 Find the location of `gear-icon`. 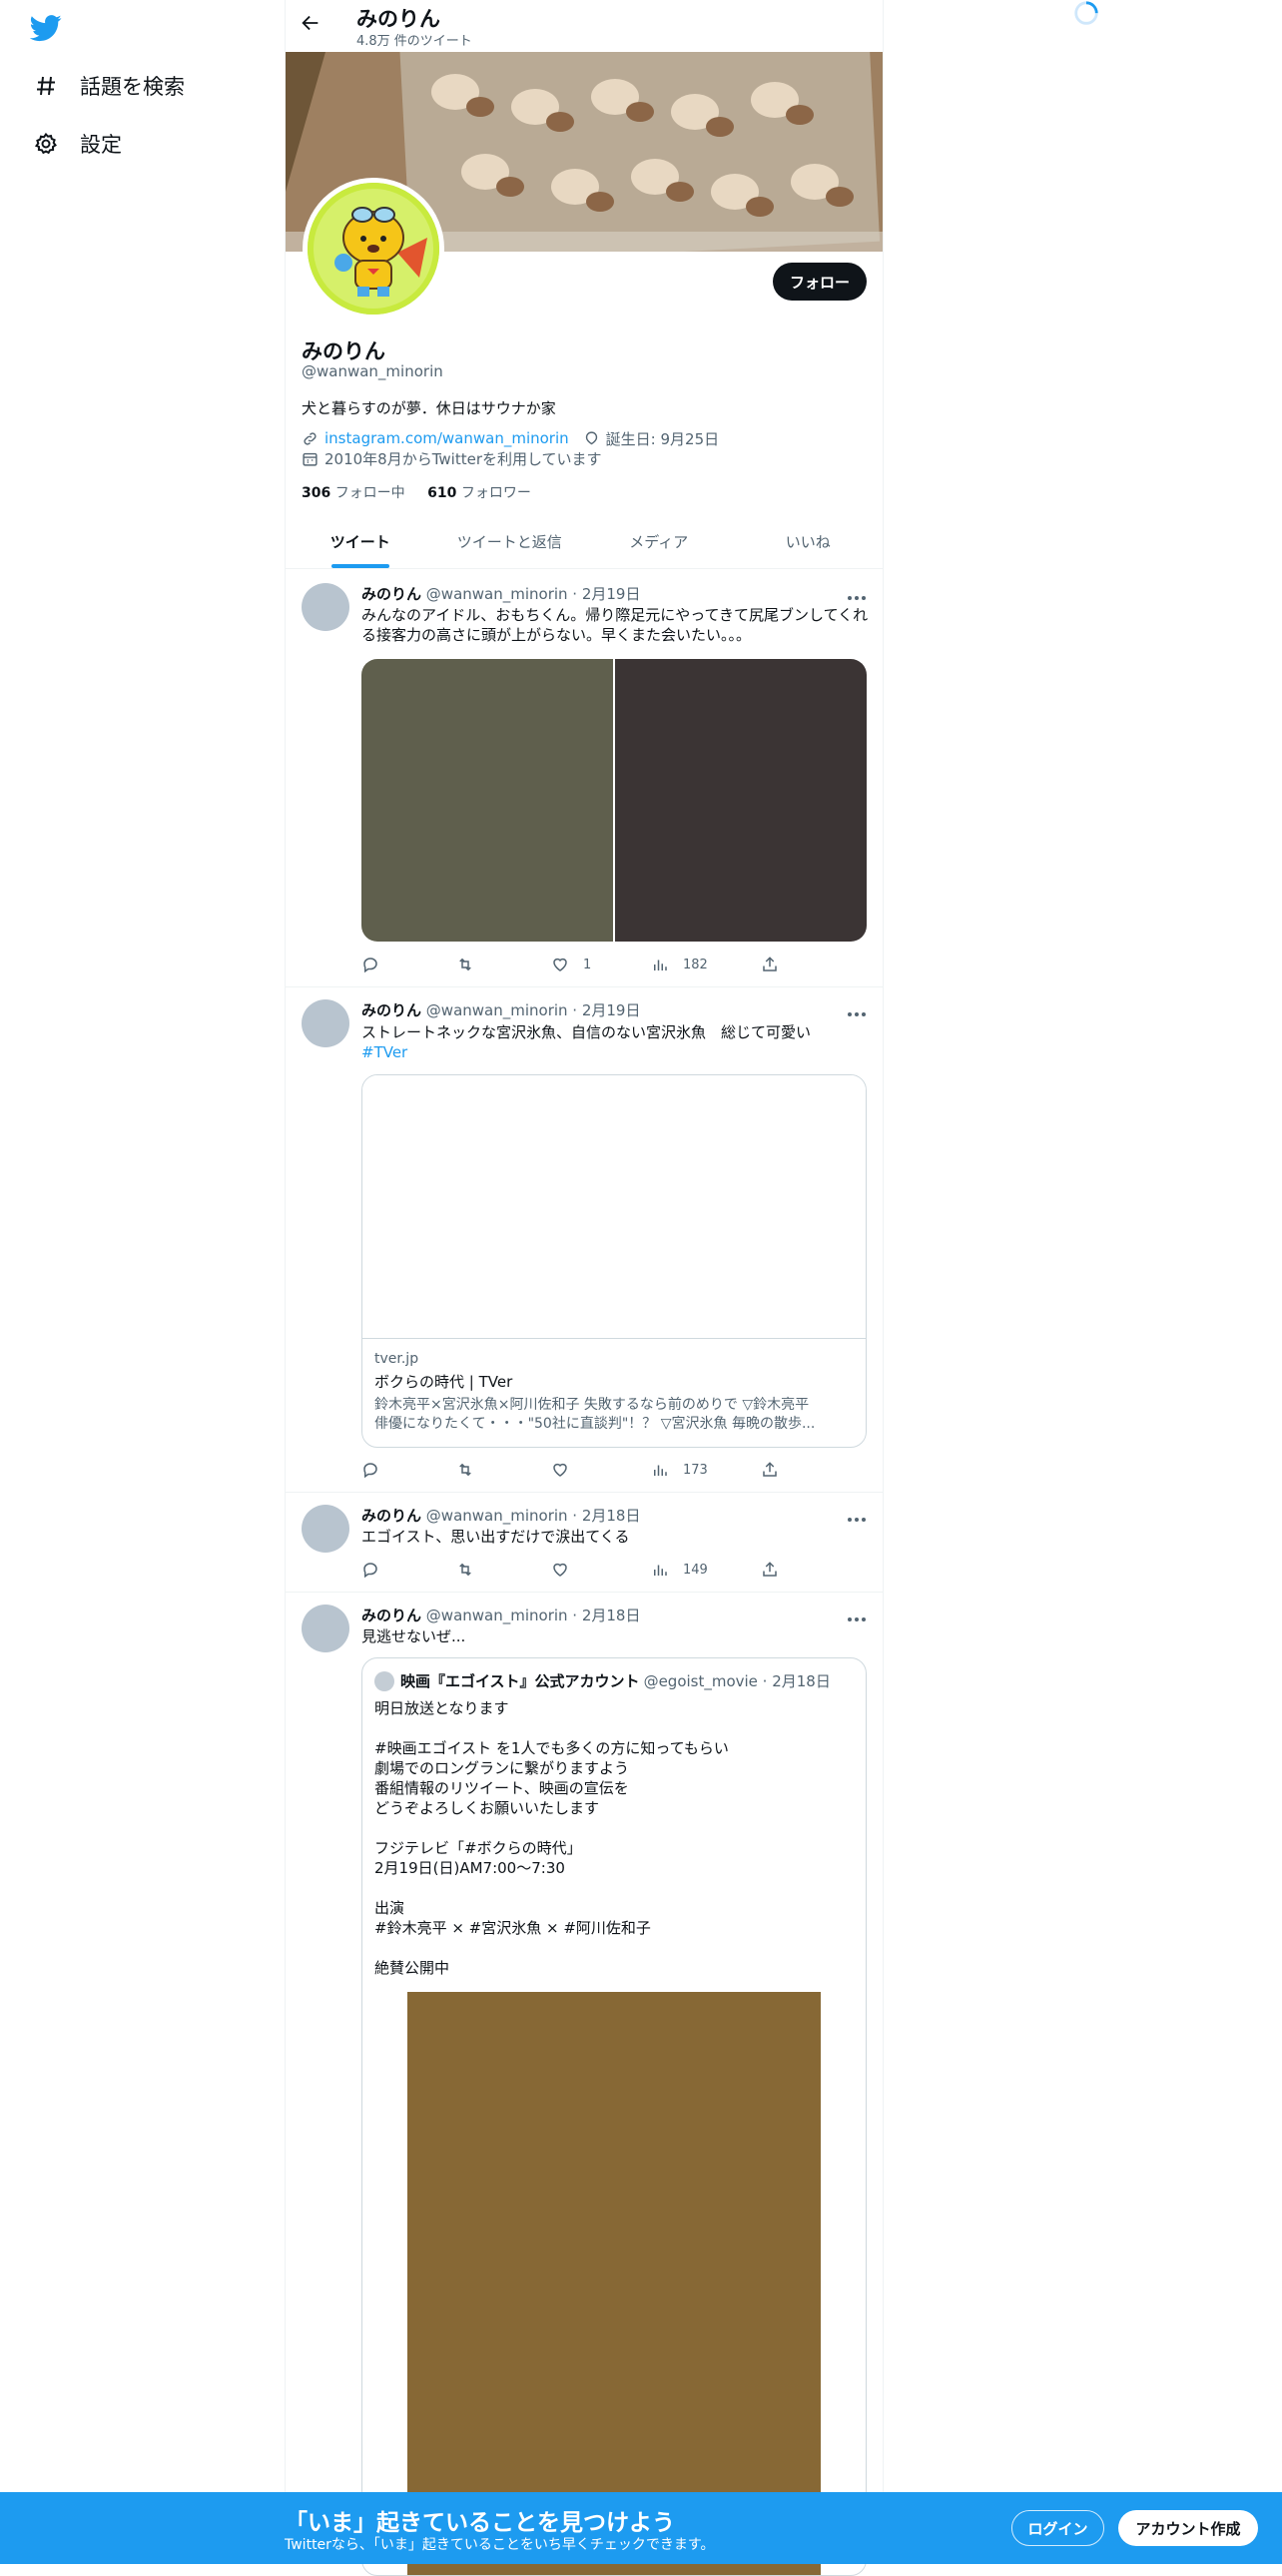

gear-icon is located at coordinates (46, 144).